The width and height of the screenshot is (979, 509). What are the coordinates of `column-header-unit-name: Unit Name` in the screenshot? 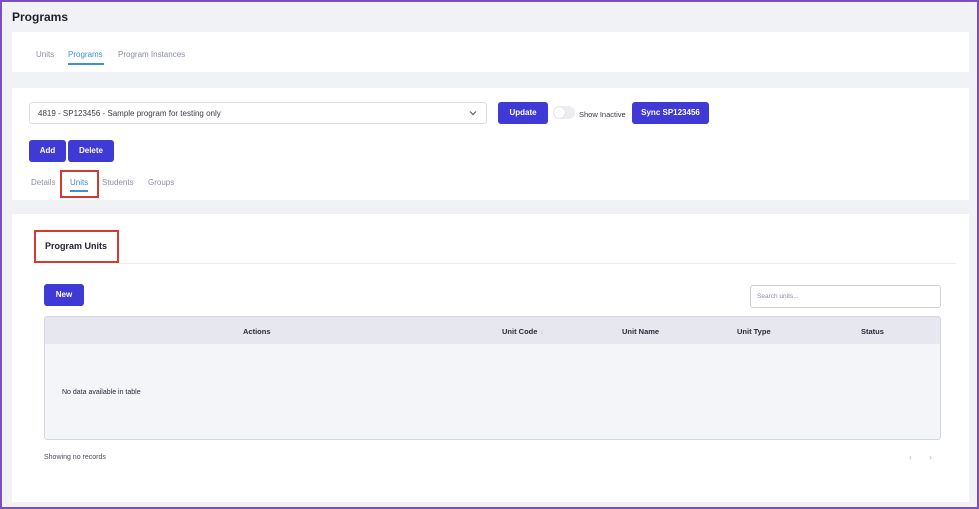 It's located at (640, 331).